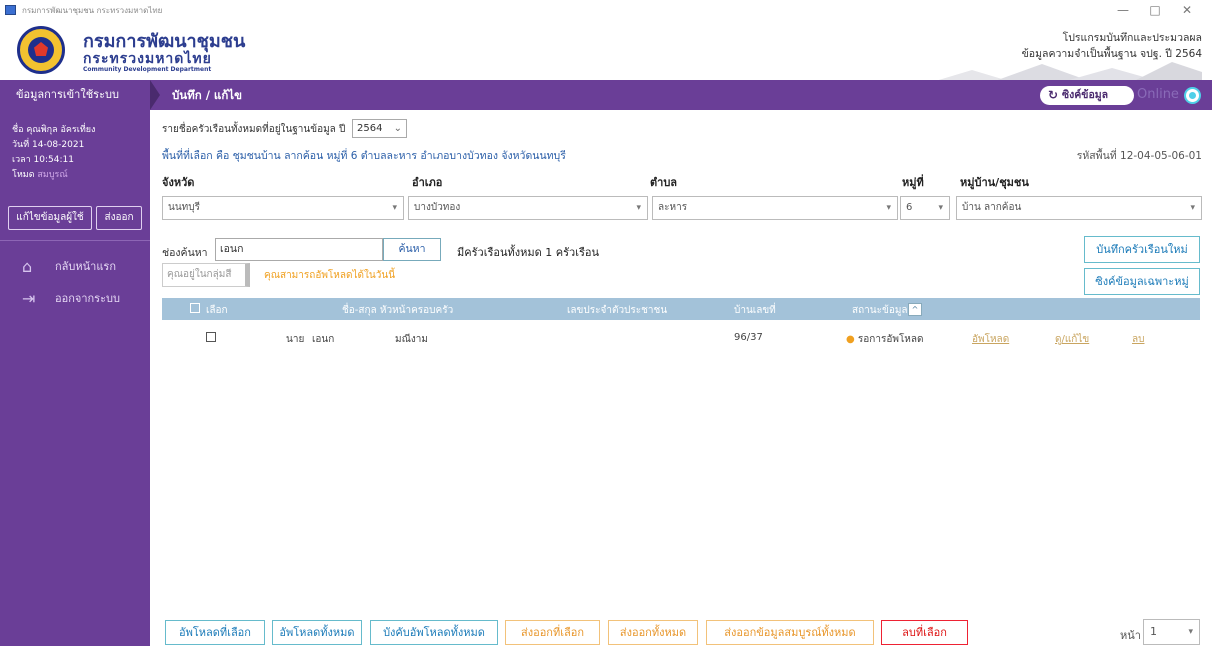  Describe the element at coordinates (29, 298) in the screenshot. I see `logout-icon: ⇥` at that location.